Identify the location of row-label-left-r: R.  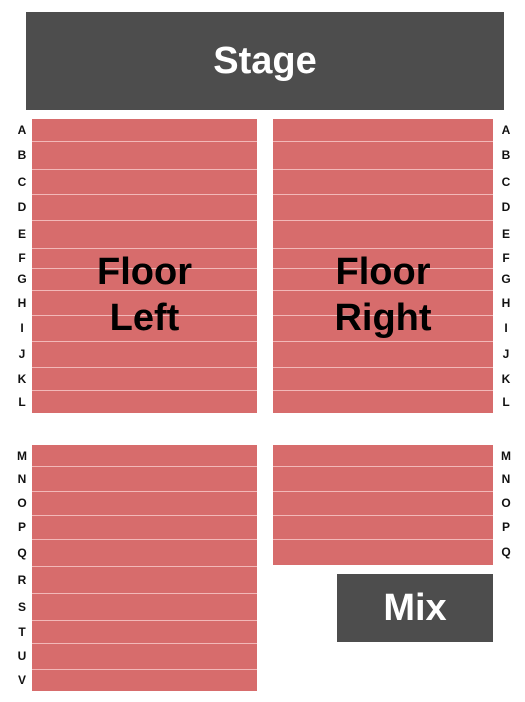
(22, 579).